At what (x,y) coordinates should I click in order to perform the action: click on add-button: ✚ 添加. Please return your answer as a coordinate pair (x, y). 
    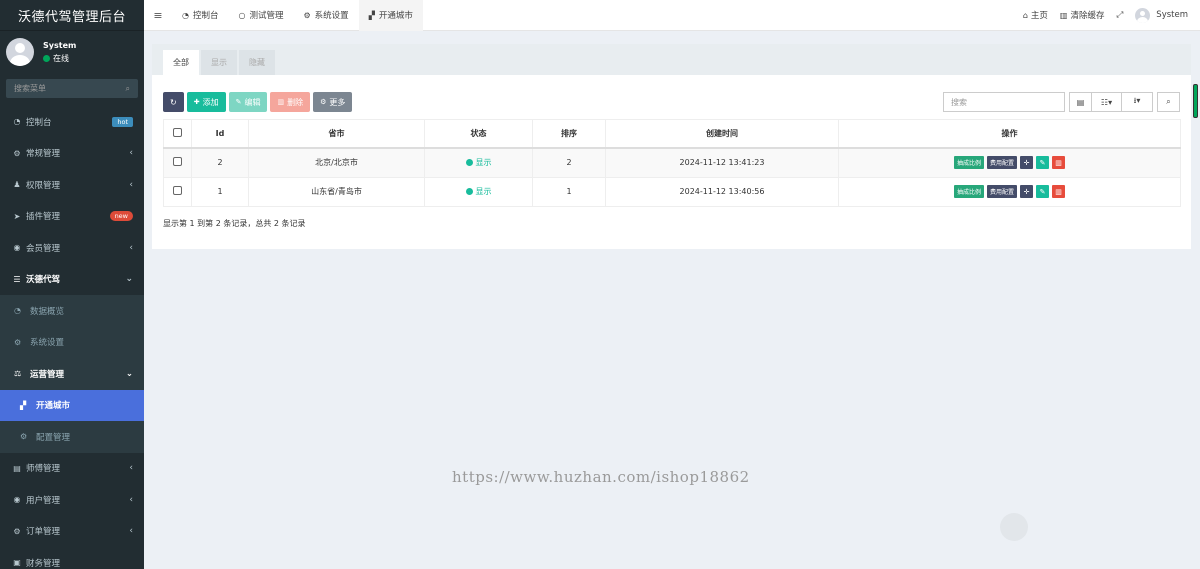
    Looking at the image, I should click on (206, 102).